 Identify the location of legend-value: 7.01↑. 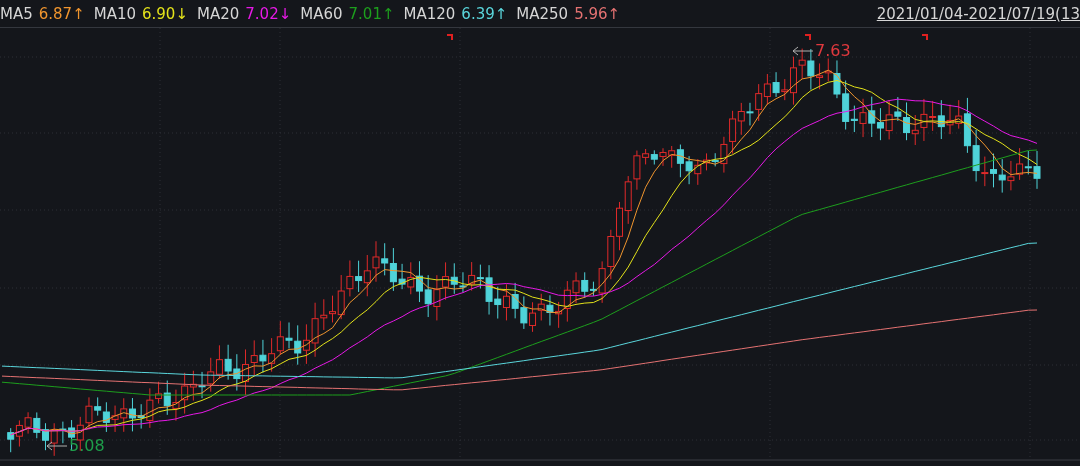
(371, 13).